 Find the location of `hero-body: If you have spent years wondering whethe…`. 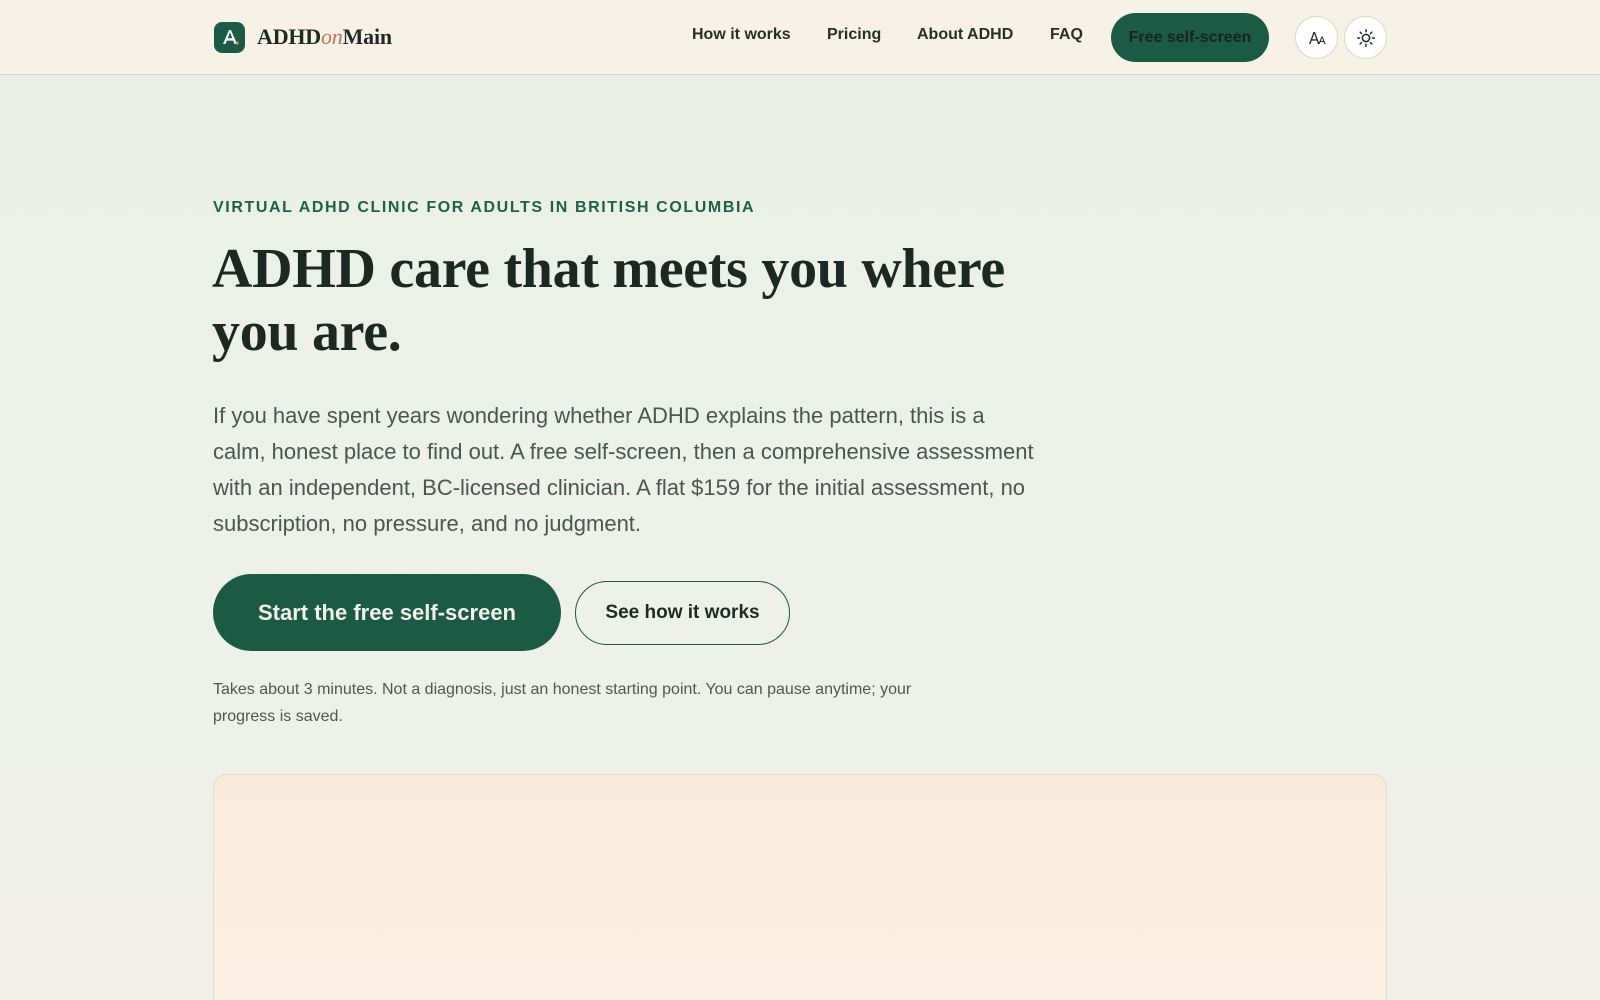

hero-body: If you have spent years wondering whethe… is located at coordinates (623, 469).